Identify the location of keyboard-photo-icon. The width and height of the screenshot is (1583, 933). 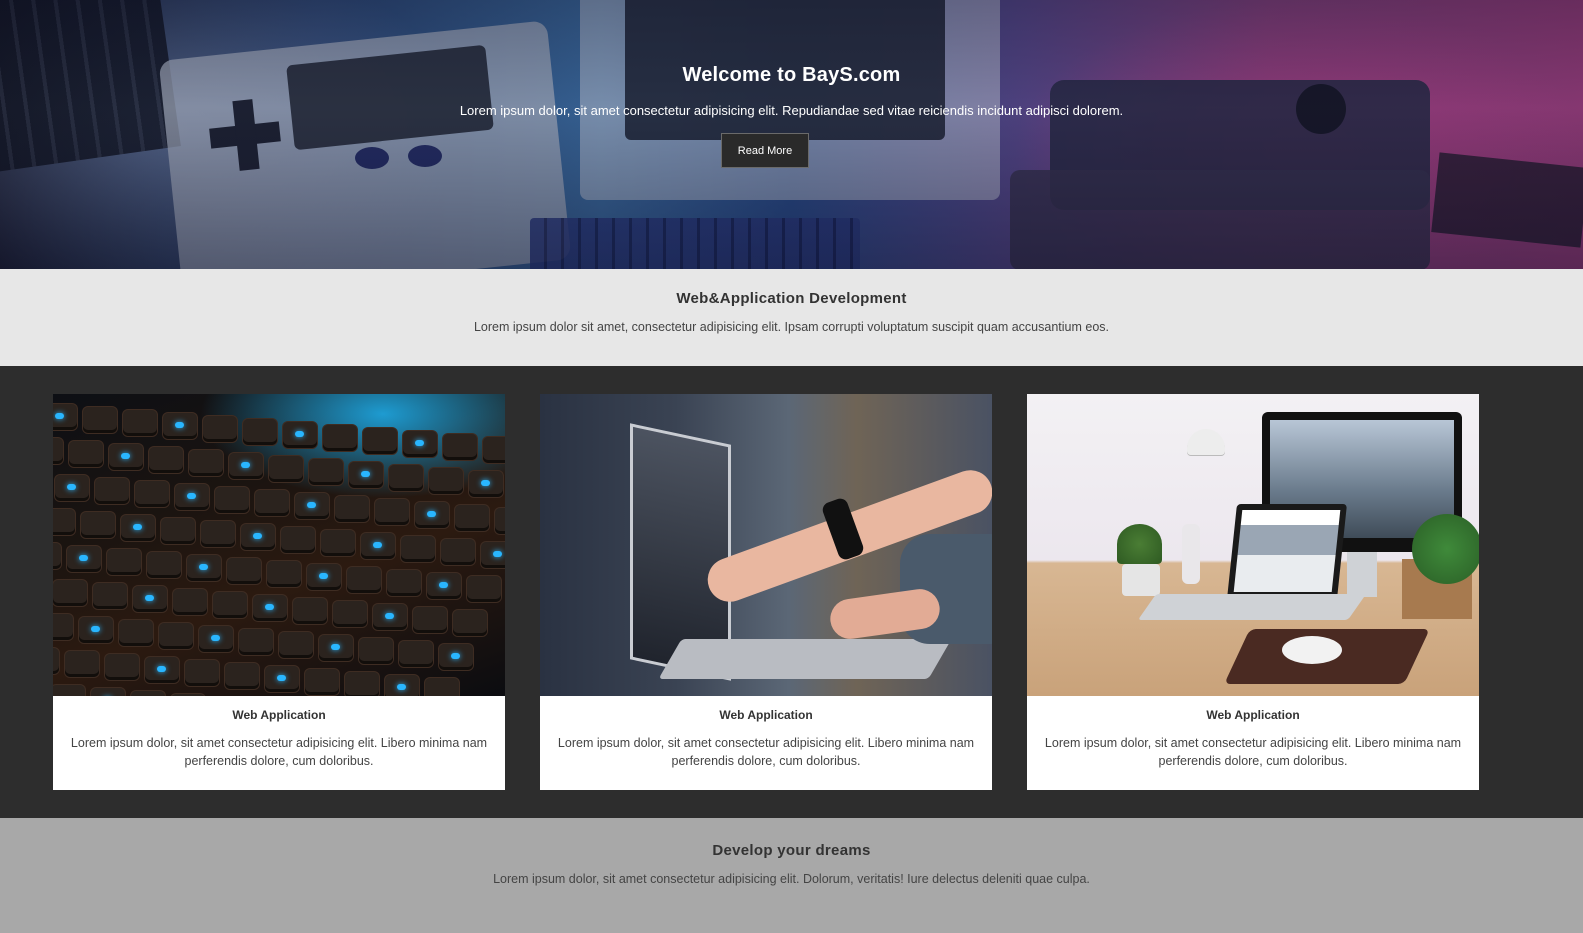
(279, 545).